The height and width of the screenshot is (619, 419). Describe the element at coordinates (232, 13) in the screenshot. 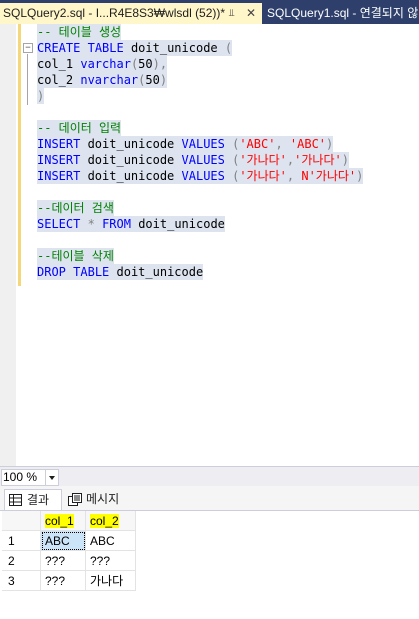

I see `pin-icon: ⫫` at that location.